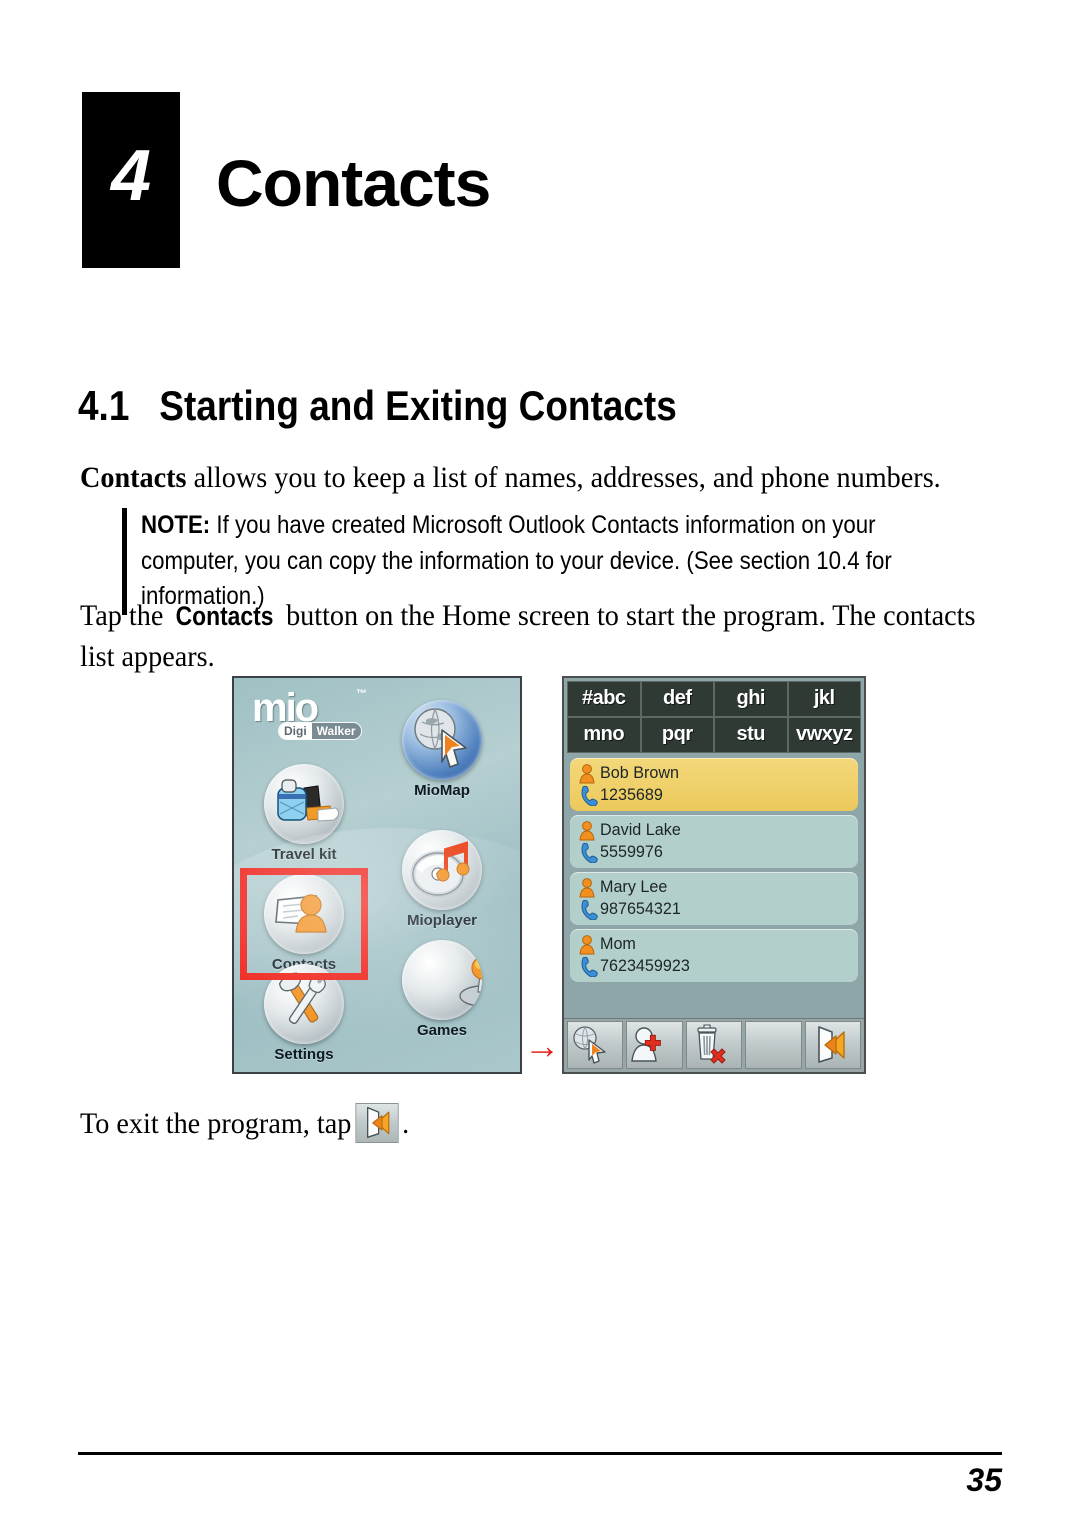  Describe the element at coordinates (406, 1123) in the screenshot. I see `exit-text-after: .` at that location.